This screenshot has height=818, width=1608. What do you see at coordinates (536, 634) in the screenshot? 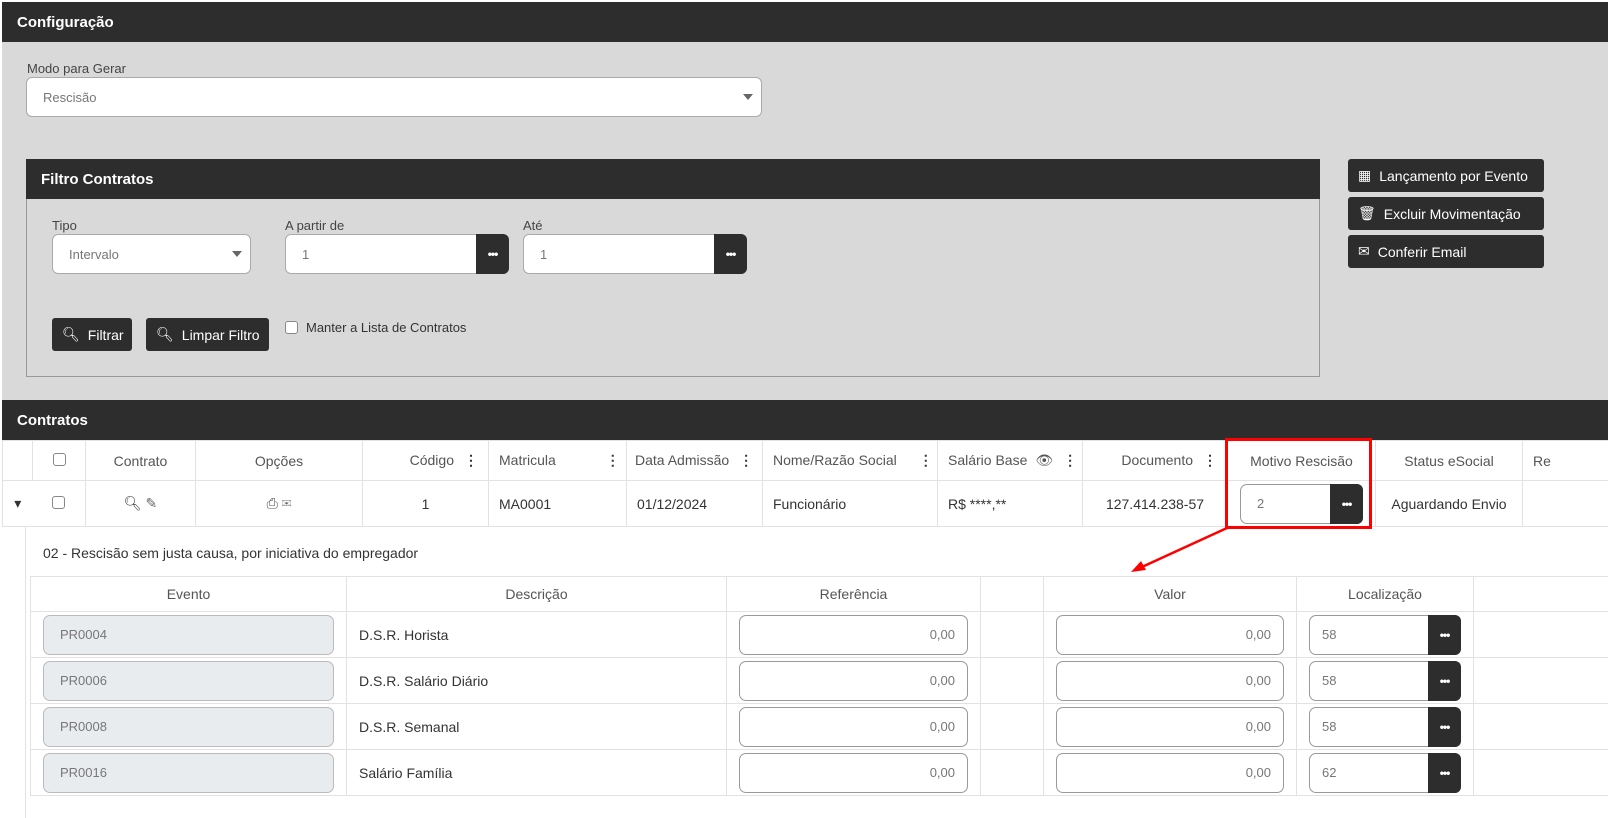
I see `descricao-cell: D.S.R. Horista` at bounding box center [536, 634].